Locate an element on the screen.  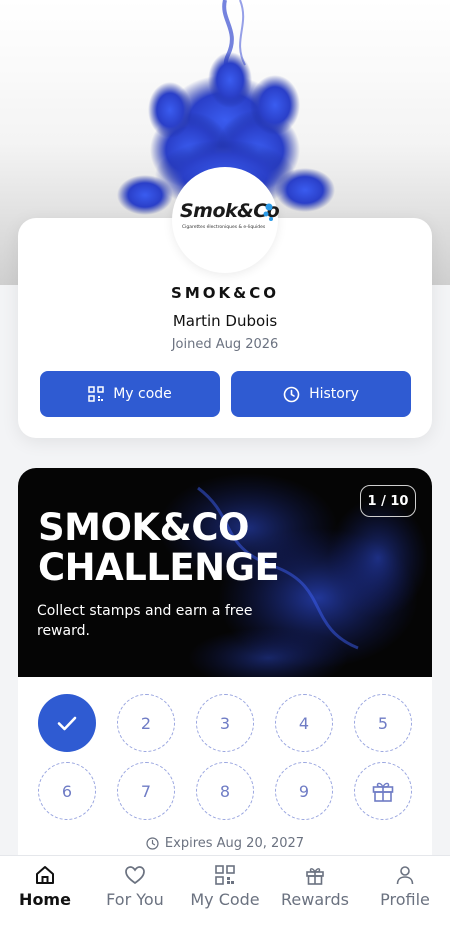
nav-my-code: My Code is located at coordinates (225, 890).